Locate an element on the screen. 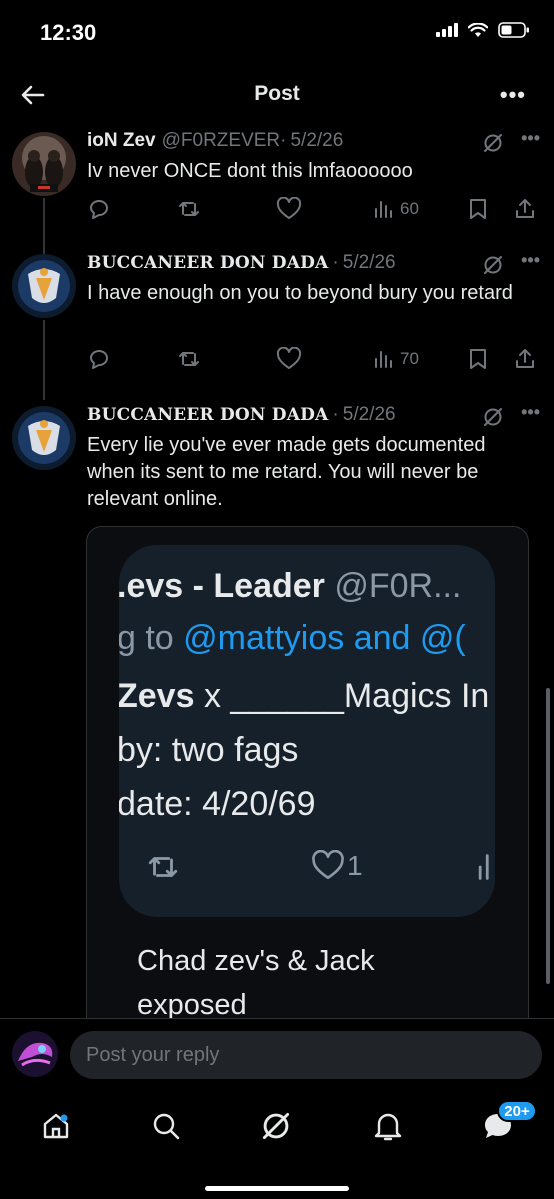  notifications-icon is located at coordinates (388, 1127).